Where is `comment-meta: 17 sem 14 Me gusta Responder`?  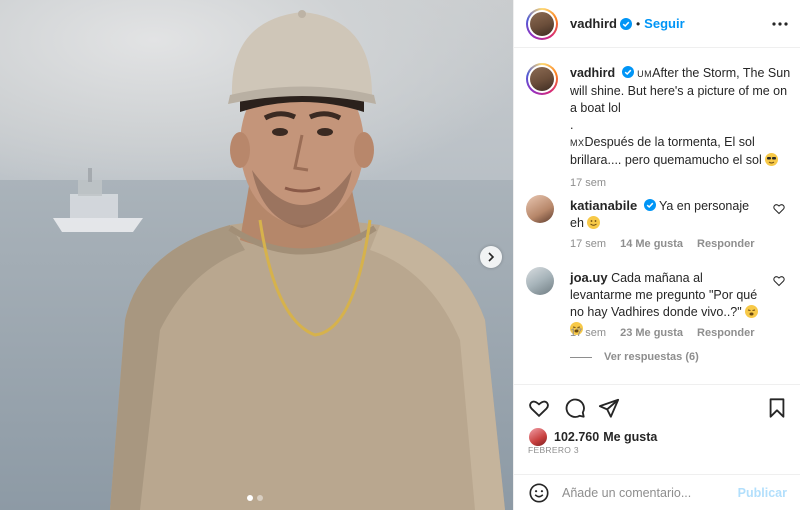
comment-meta: 17 sem 14 Me gusta Responder is located at coordinates (662, 244).